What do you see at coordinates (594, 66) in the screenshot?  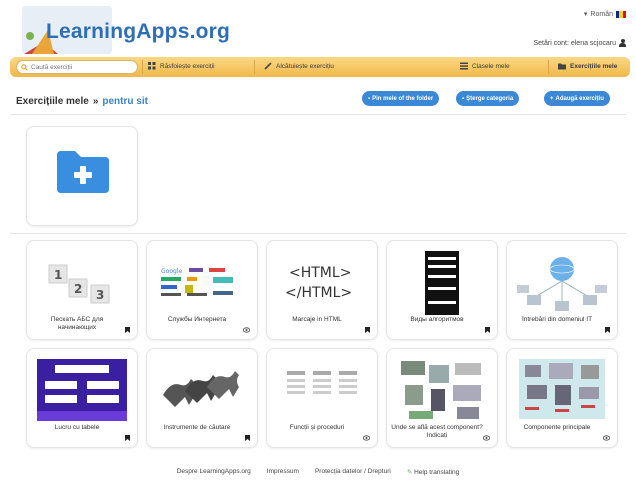 I see `nav-my-exercises-label: Exercițiile mele` at bounding box center [594, 66].